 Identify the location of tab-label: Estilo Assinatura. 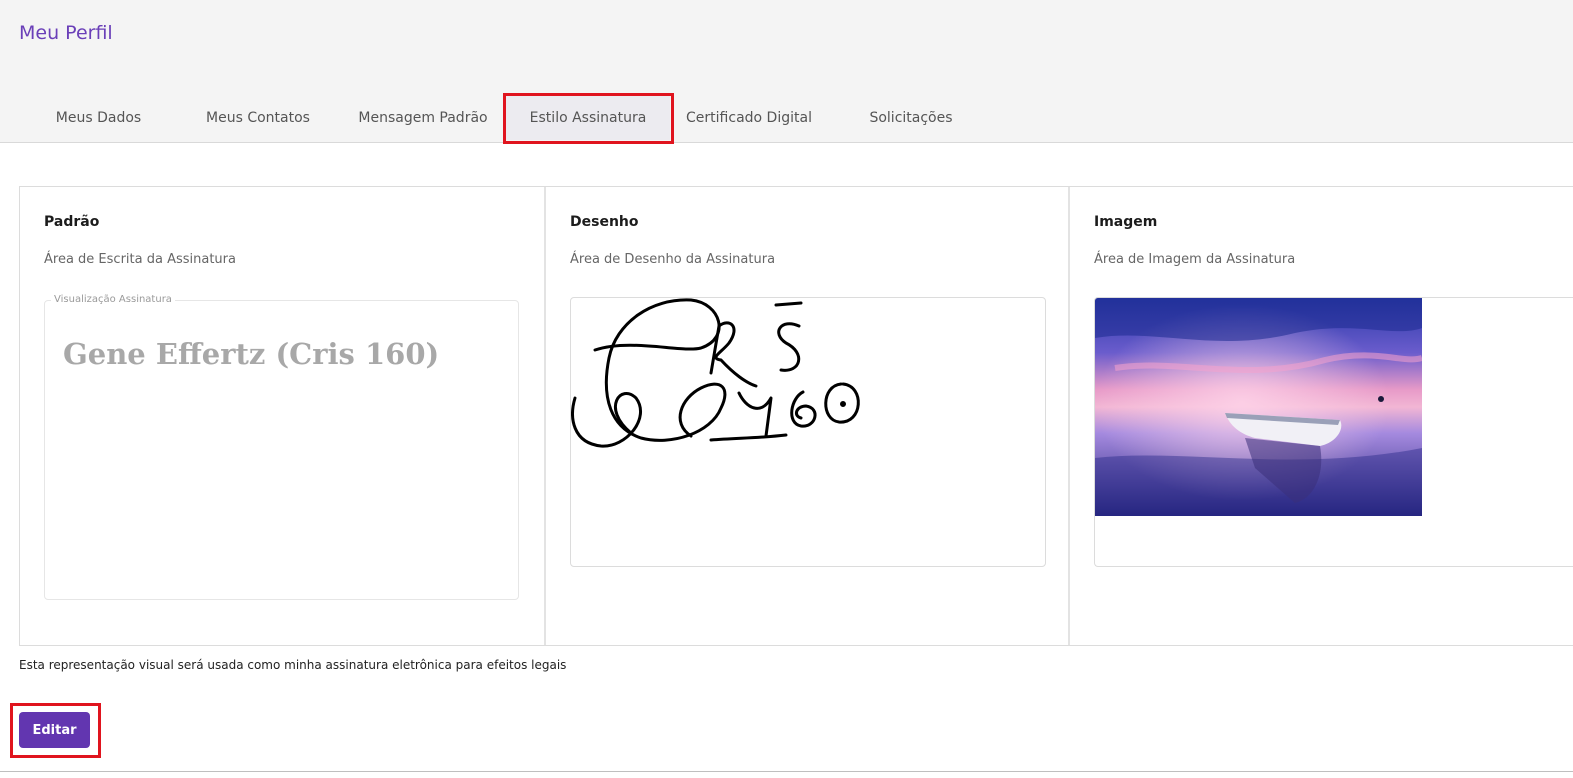
(588, 118).